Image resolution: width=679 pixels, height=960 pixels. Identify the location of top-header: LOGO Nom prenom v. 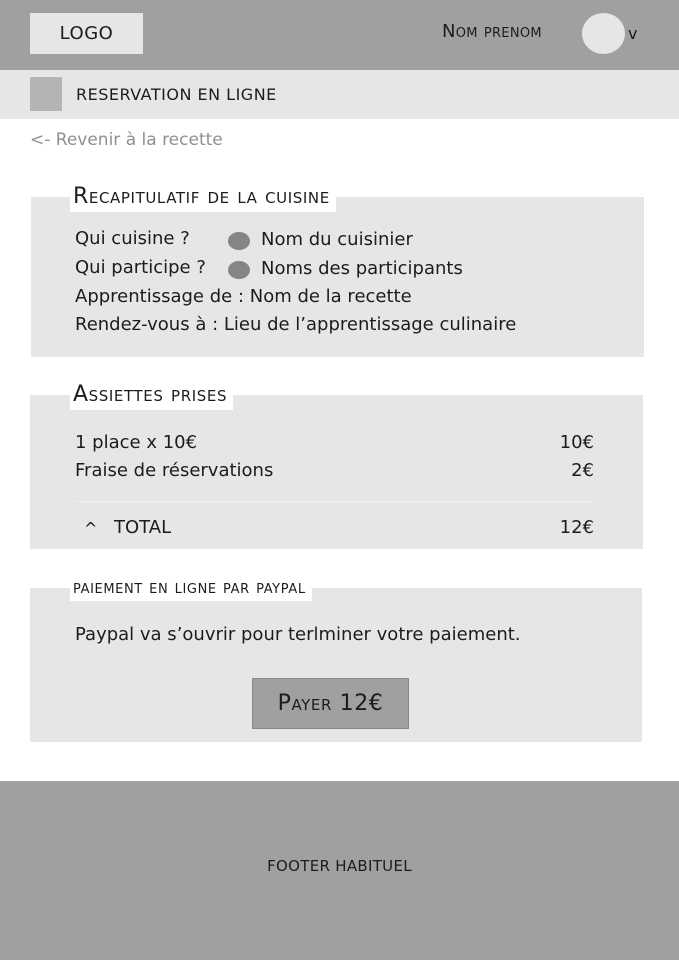
(339, 35).